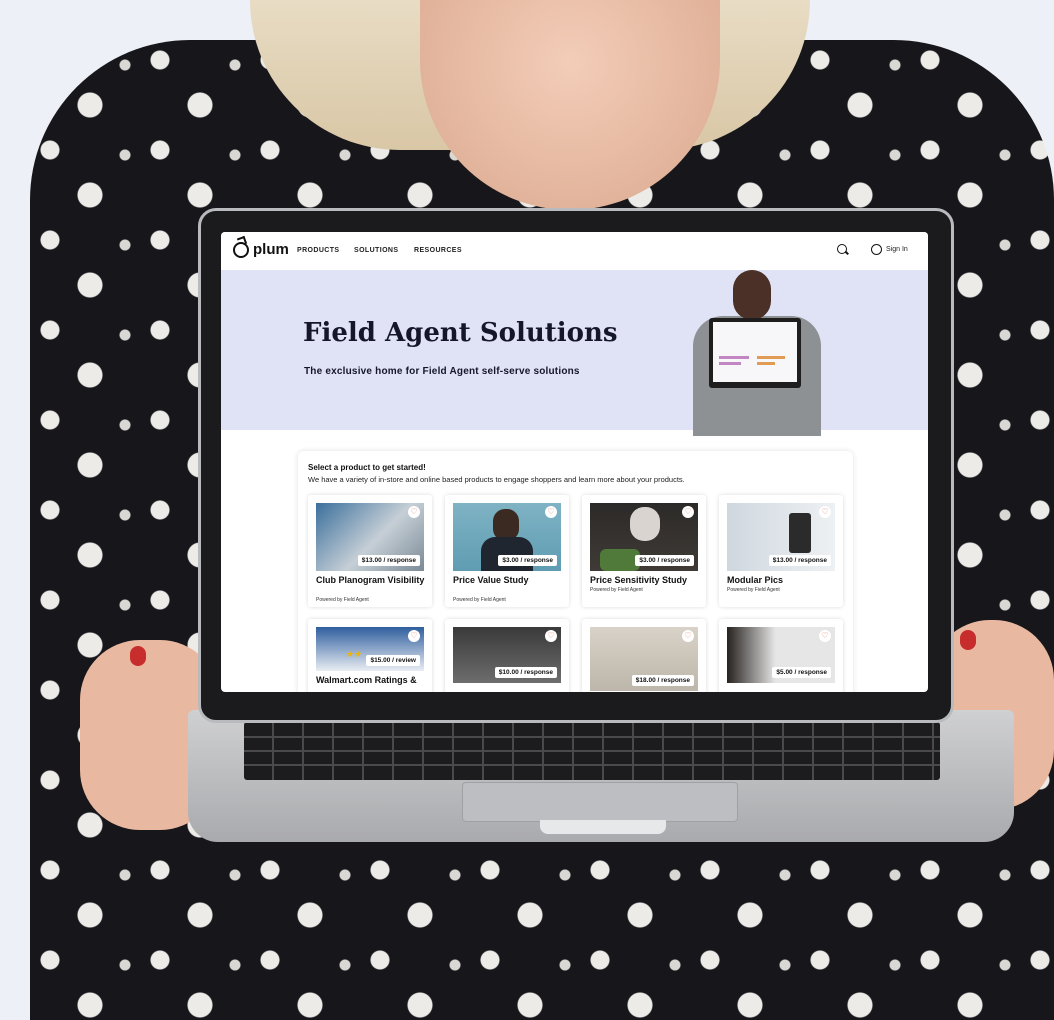 Image resolution: width=1054 pixels, height=1020 pixels. Describe the element at coordinates (393, 660) in the screenshot. I see `price-badge: $15.00 / review` at that location.